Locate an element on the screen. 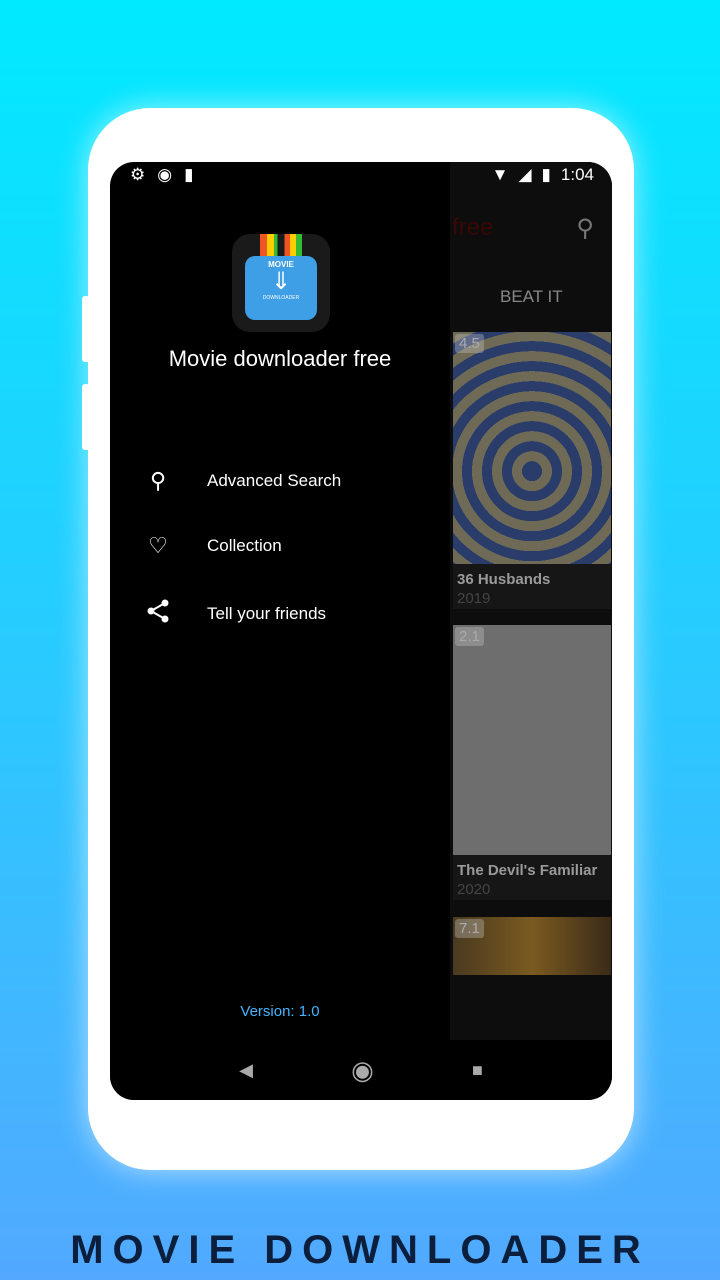  signal-icon: ◢ is located at coordinates (525, 174).